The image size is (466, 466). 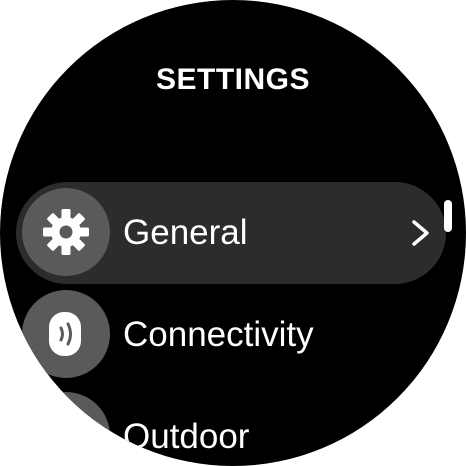 I want to click on chevron-right-icon, so click(x=420, y=233).